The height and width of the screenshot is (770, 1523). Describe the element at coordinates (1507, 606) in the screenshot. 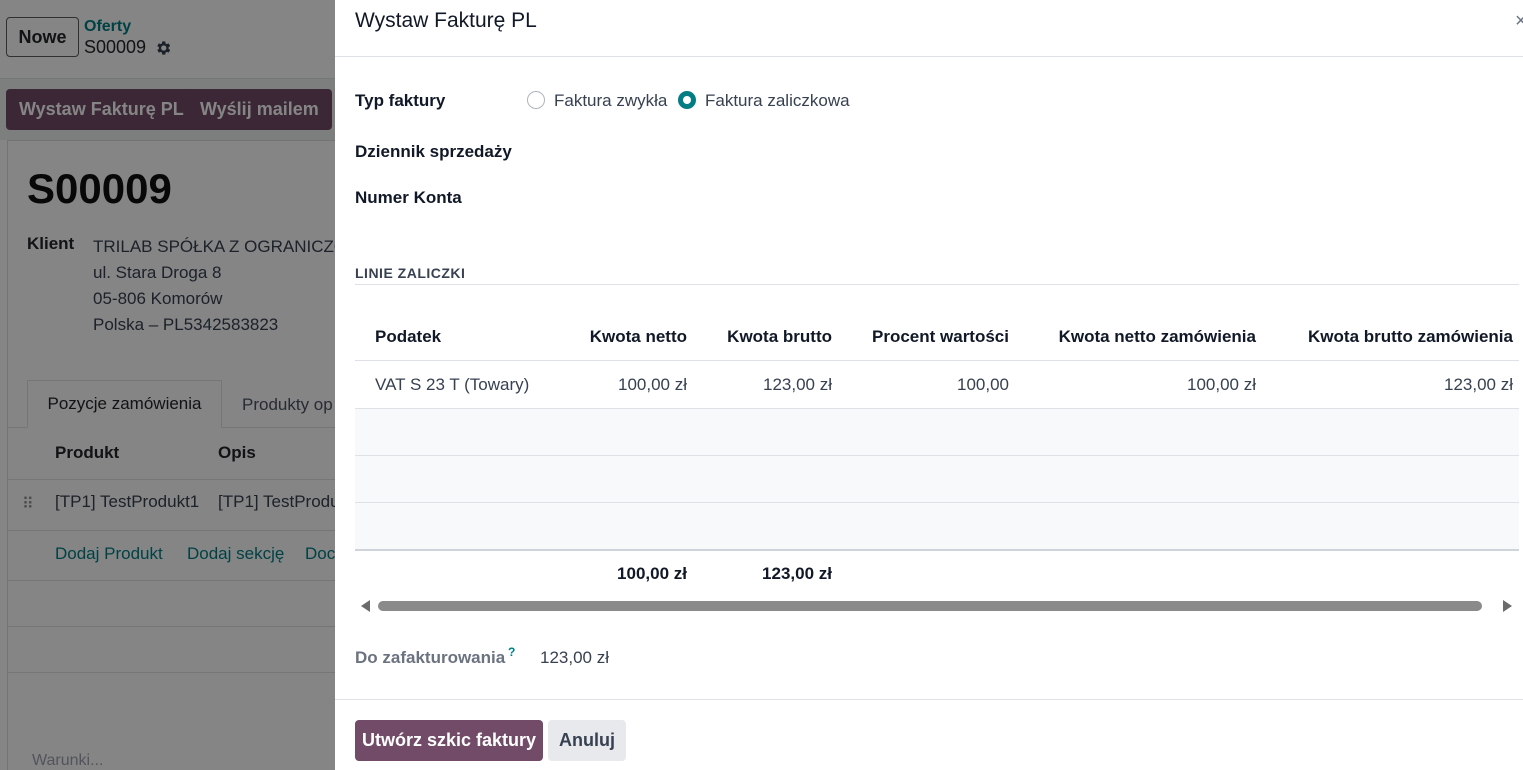

I see `scroll-right-icon` at that location.